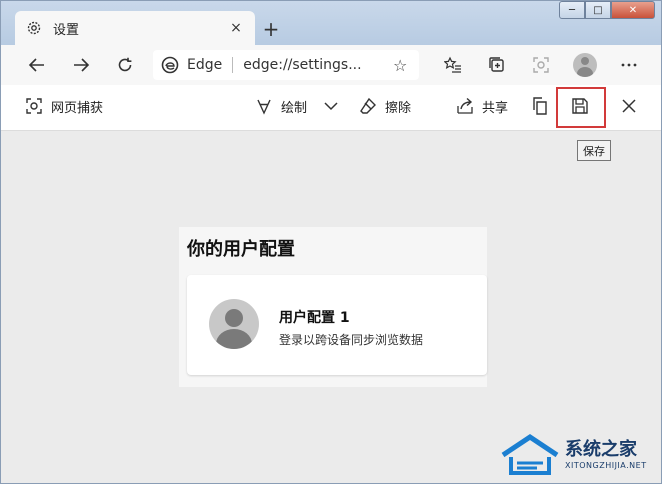 The width and height of the screenshot is (662, 484). What do you see at coordinates (540, 106) in the screenshot?
I see `copy-icon` at bounding box center [540, 106].